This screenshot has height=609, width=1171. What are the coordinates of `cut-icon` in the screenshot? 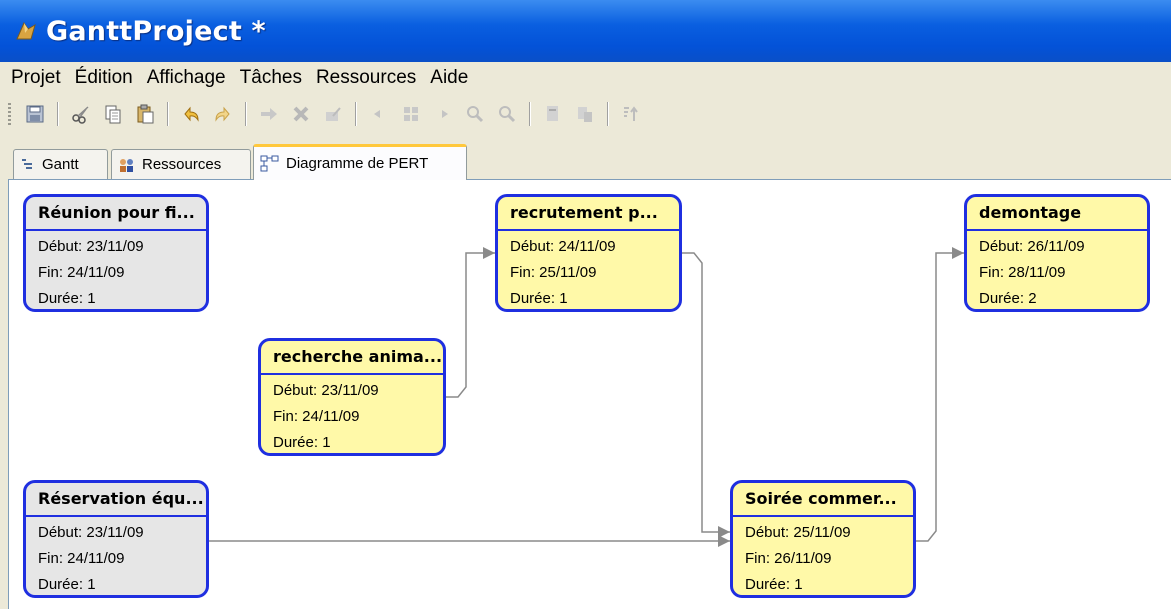 It's located at (81, 114).